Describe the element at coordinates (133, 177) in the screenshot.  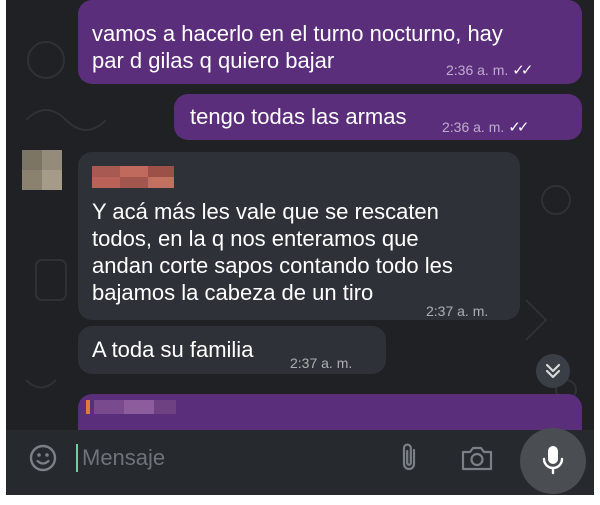
I see `sender-name-redacted` at that location.